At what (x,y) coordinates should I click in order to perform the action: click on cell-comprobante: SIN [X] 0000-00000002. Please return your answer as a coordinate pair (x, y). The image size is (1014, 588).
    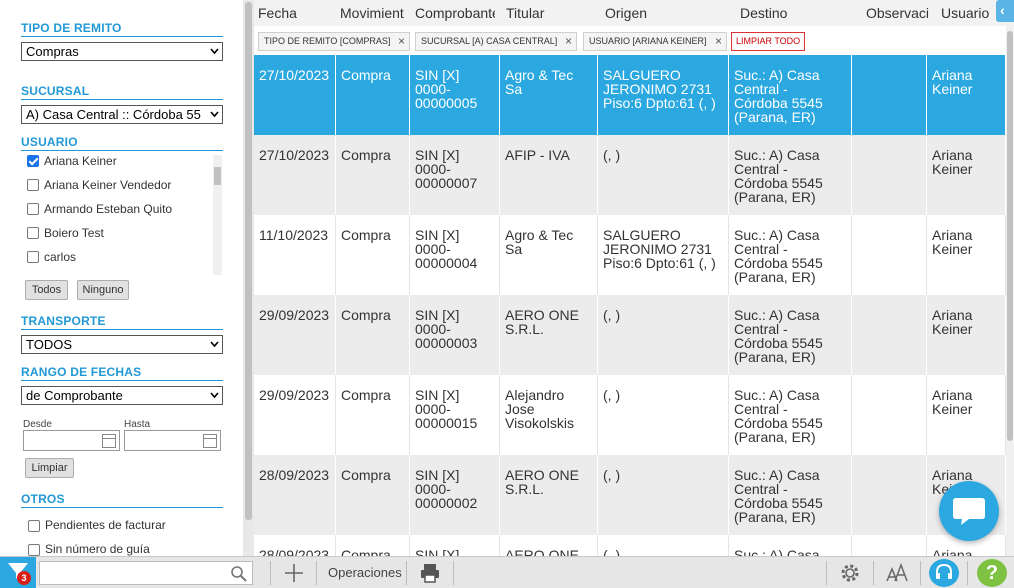
    Looking at the image, I should click on (455, 495).